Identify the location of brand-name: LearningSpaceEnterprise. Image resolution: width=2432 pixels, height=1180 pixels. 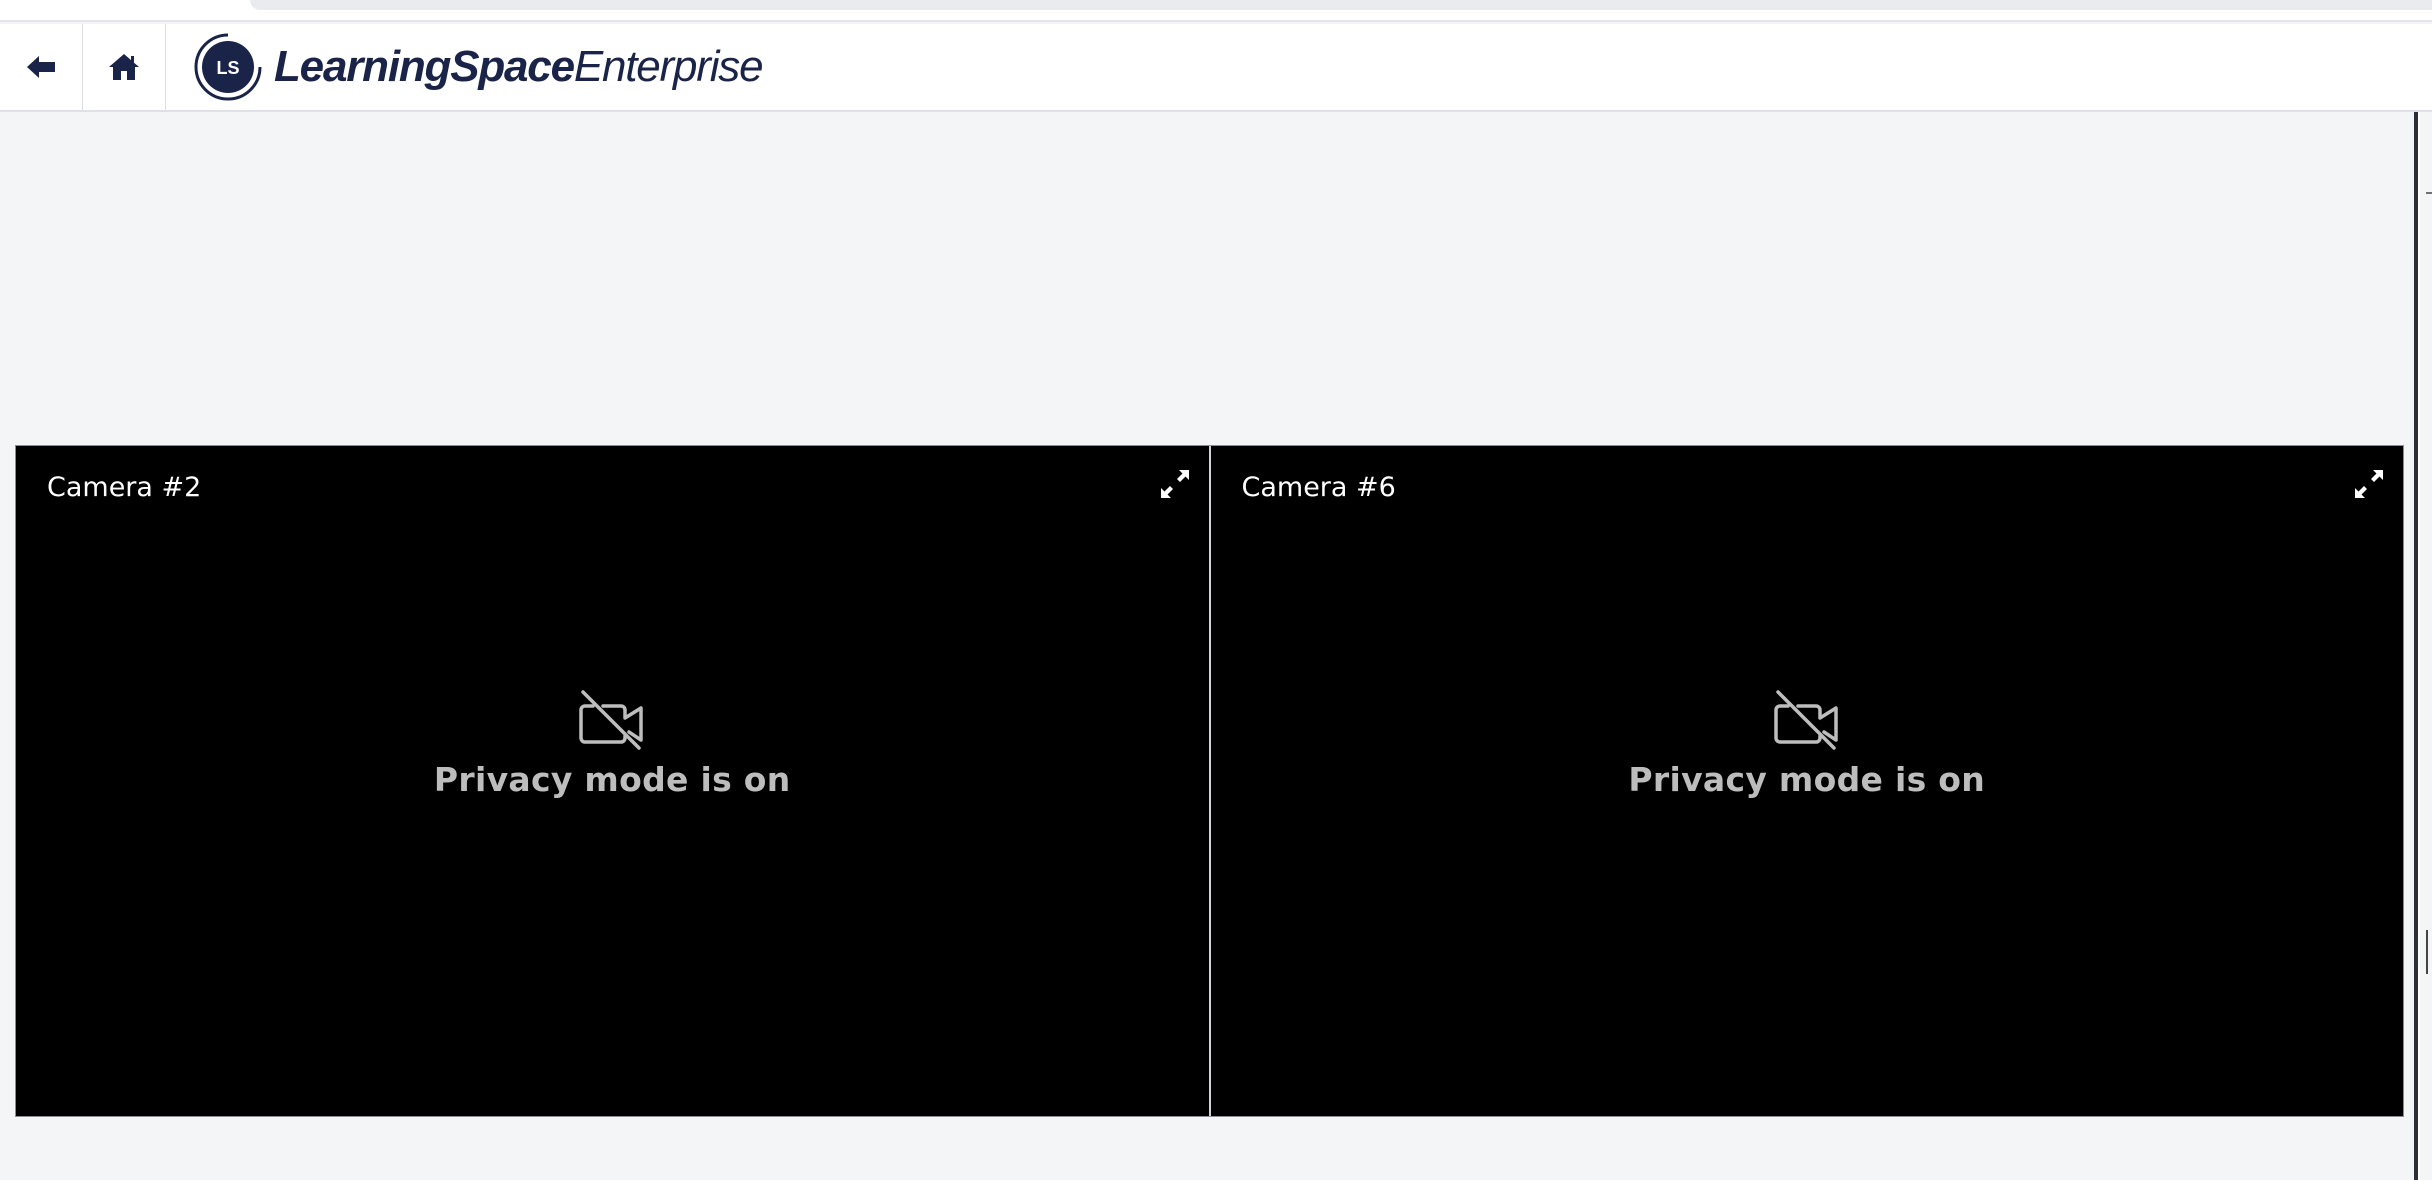
(519, 67).